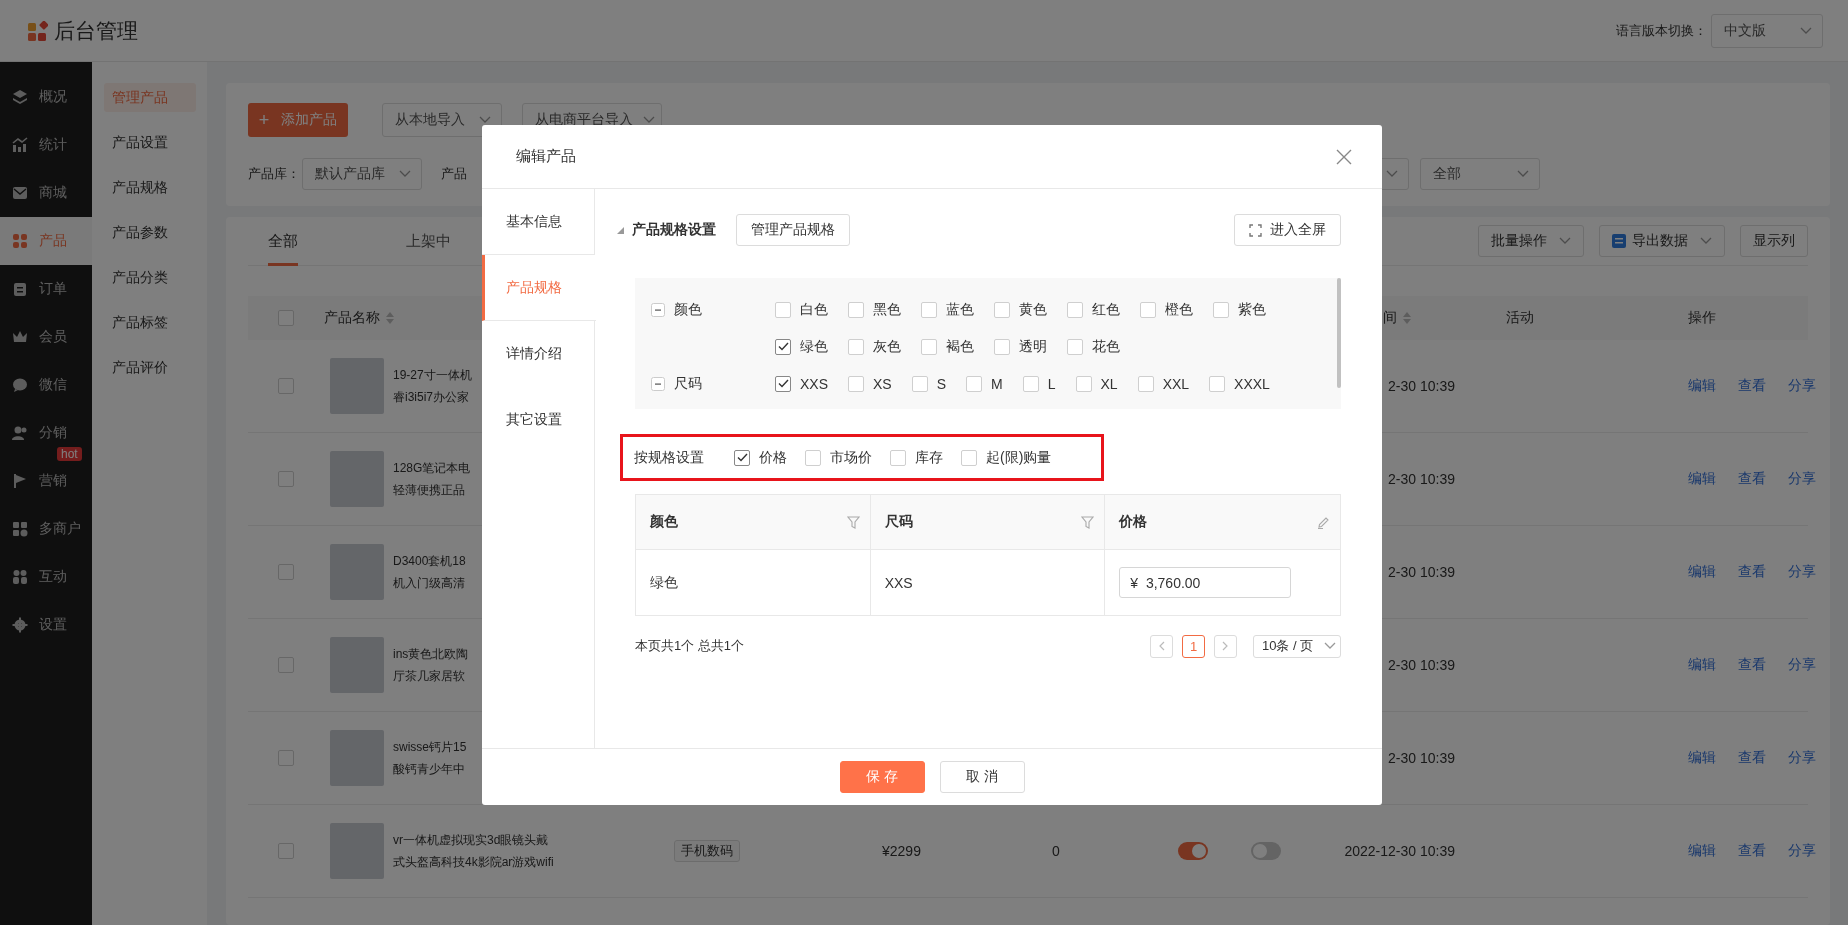  What do you see at coordinates (887, 309) in the screenshot?
I see `option-label: 黑色` at bounding box center [887, 309].